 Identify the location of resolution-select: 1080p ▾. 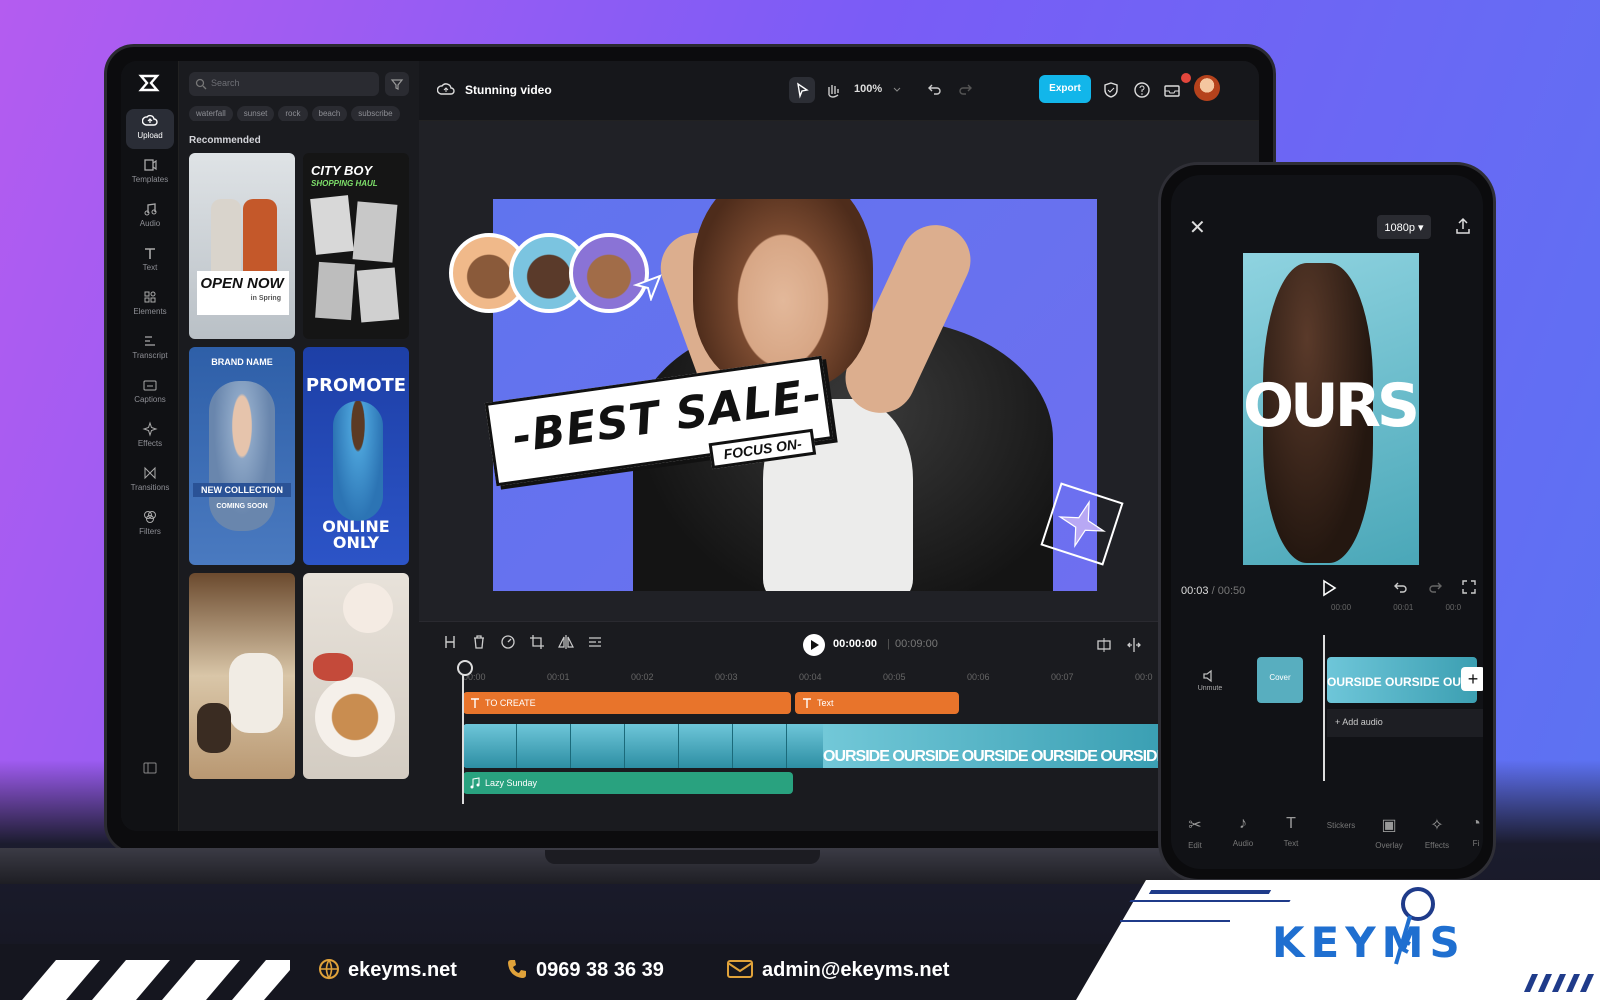
(1404, 227).